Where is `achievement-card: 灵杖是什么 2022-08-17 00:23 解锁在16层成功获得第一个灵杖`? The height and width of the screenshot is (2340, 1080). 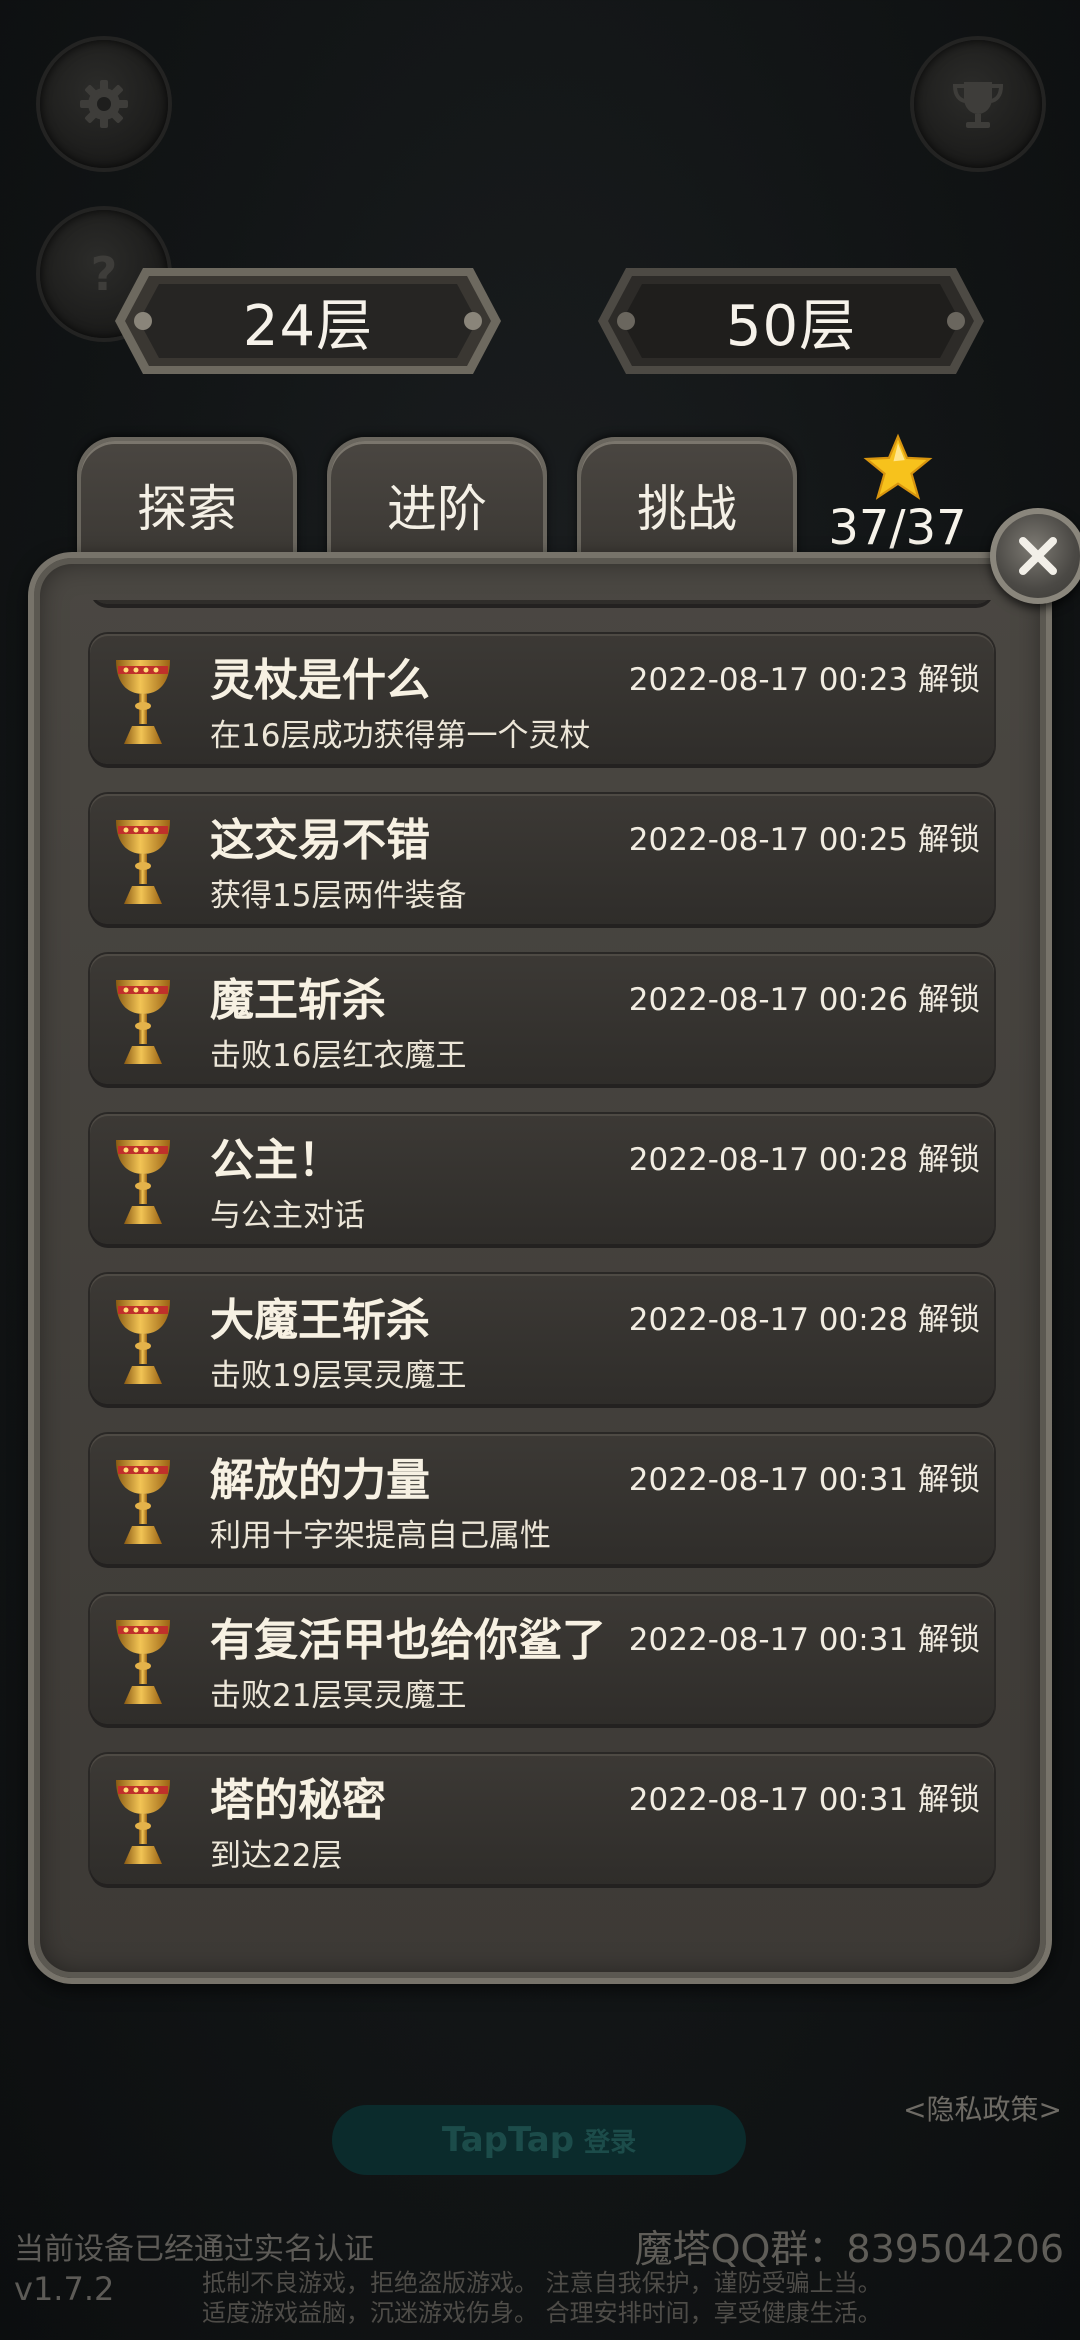
achievement-card: 灵杖是什么 2022-08-17 00:23 解锁在16层成功获得第一个灵杖 is located at coordinates (542, 699).